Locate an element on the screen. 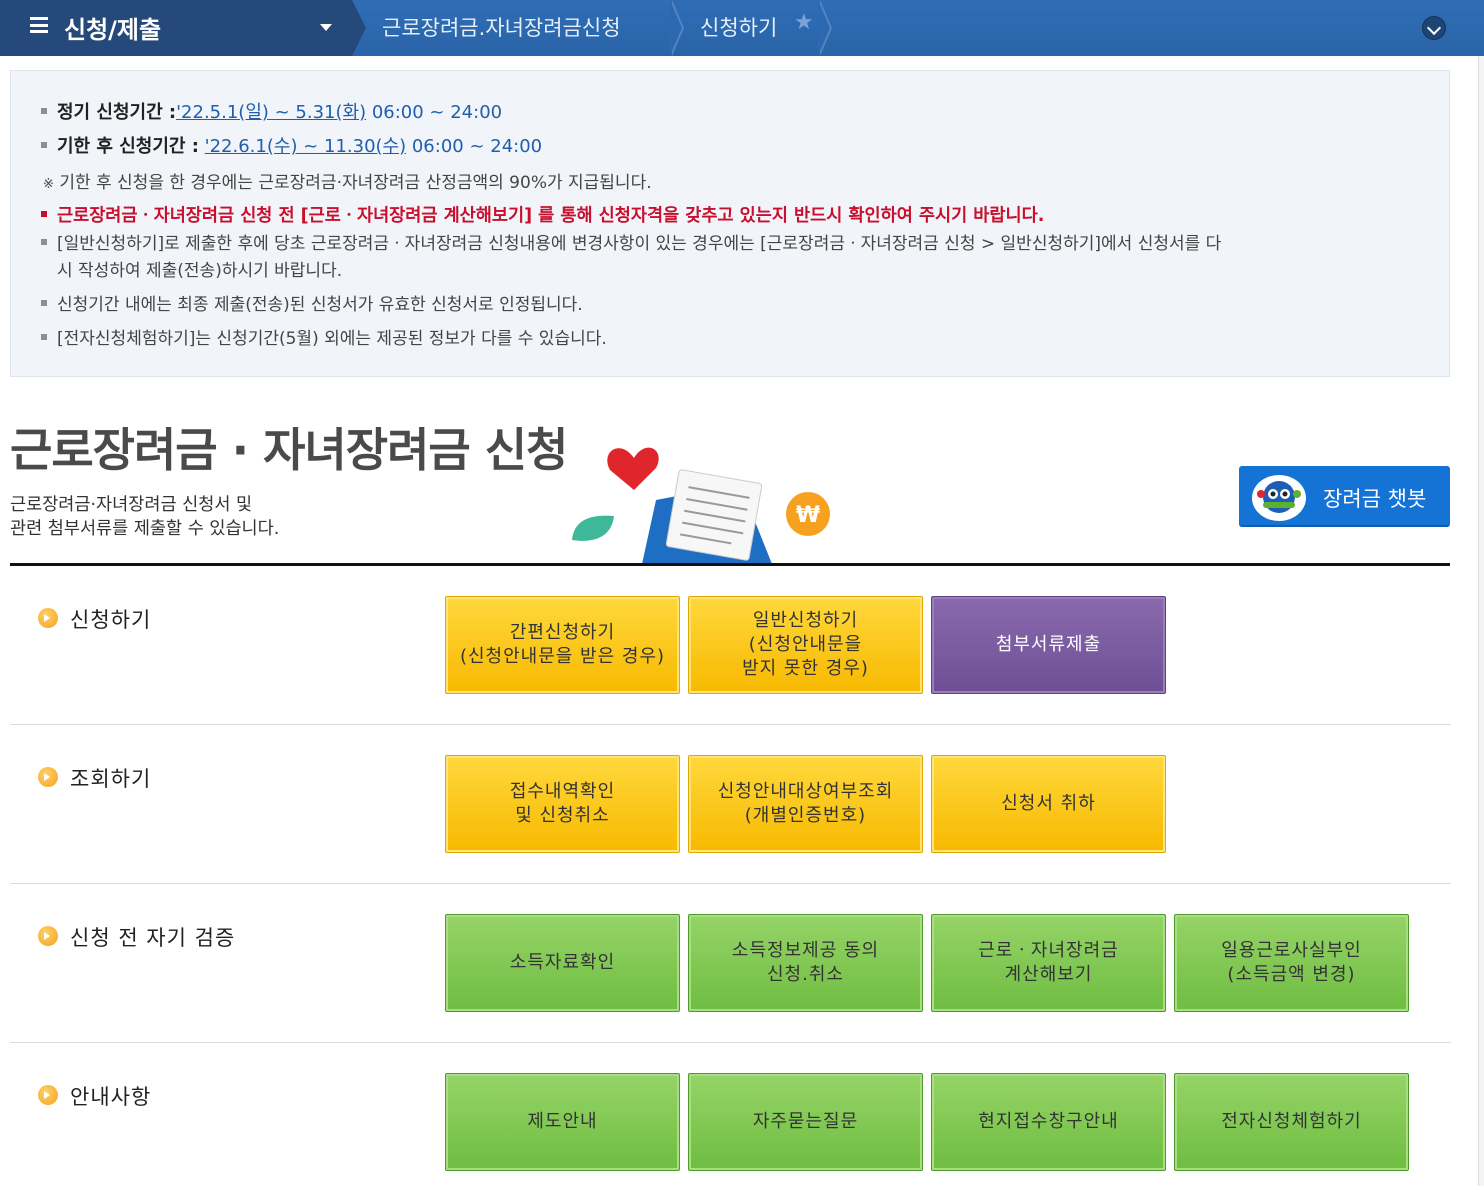 The width and height of the screenshot is (1484, 1186). section-apply-label: 신청하기 is located at coordinates (94, 619).